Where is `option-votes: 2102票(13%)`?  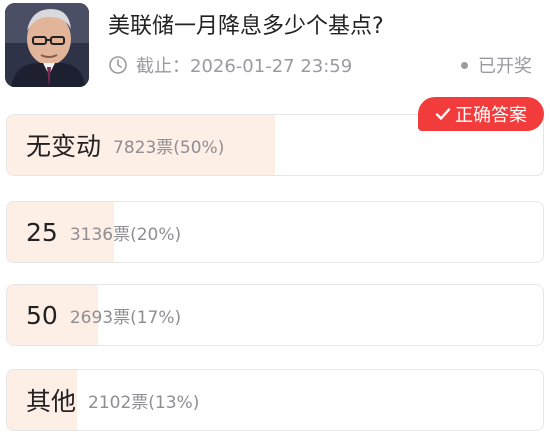 option-votes: 2102票(13%) is located at coordinates (144, 402).